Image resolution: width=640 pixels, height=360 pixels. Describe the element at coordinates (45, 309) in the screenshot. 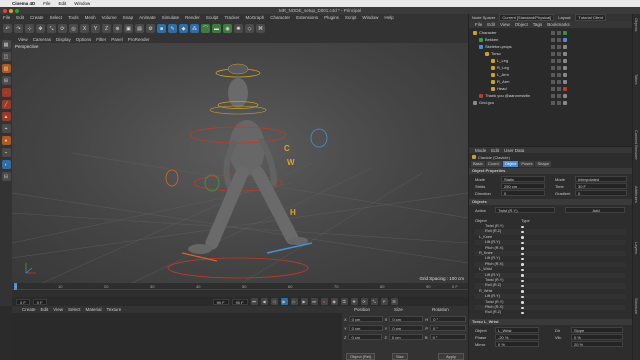

I see `material-menu-item-1: Edit` at that location.